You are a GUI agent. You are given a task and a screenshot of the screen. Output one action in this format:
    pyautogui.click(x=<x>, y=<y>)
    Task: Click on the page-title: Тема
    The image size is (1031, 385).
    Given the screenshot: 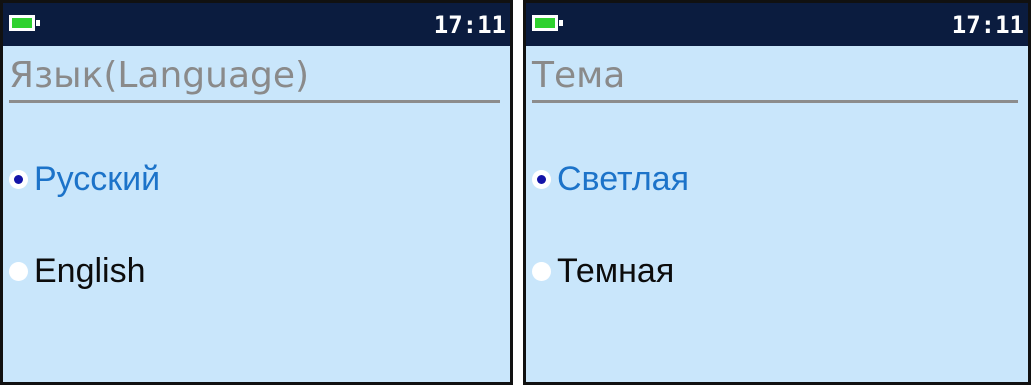 What is the action you would take?
    pyautogui.click(x=579, y=75)
    